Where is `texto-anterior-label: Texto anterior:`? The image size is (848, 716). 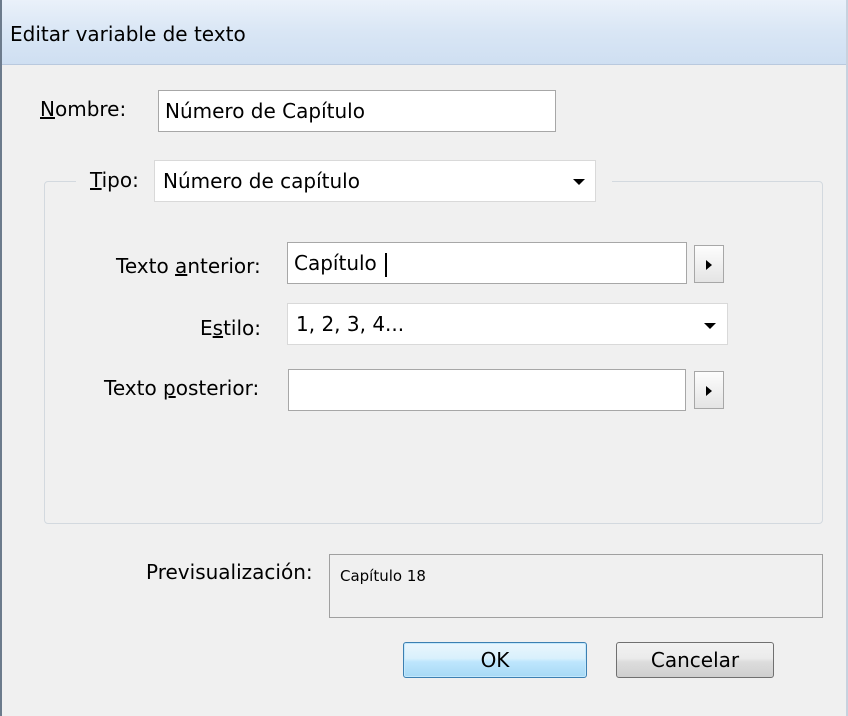 texto-anterior-label: Texto anterior: is located at coordinates (188, 266).